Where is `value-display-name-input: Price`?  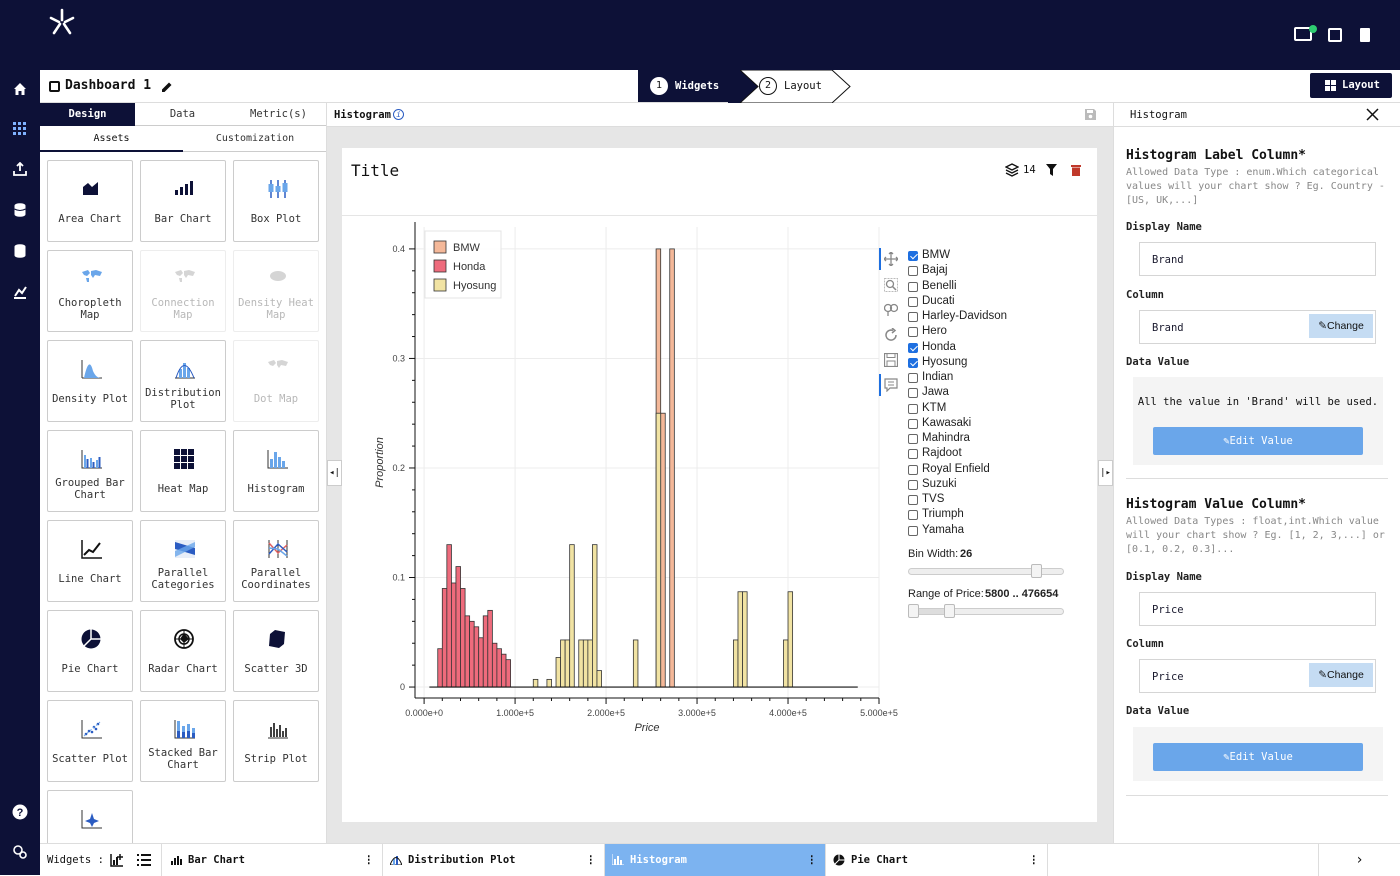 value-display-name-input: Price is located at coordinates (1257, 609).